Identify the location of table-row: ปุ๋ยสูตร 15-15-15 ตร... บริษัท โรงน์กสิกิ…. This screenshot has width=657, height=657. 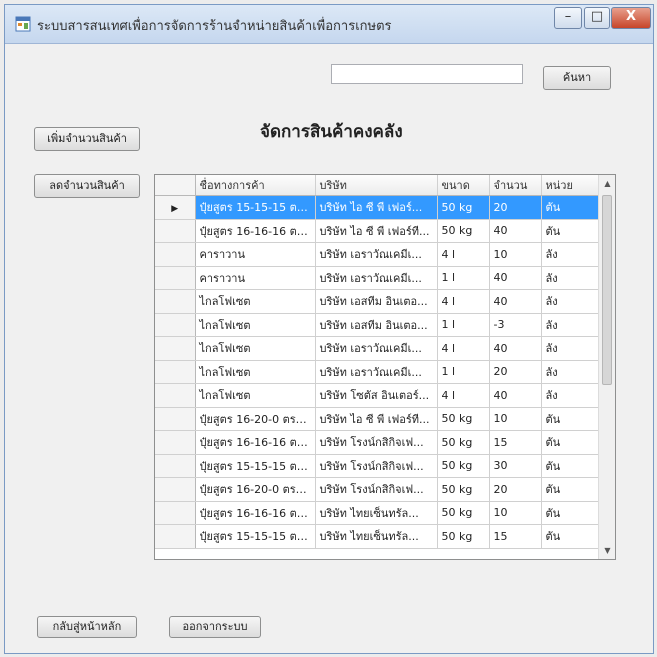
(377, 466).